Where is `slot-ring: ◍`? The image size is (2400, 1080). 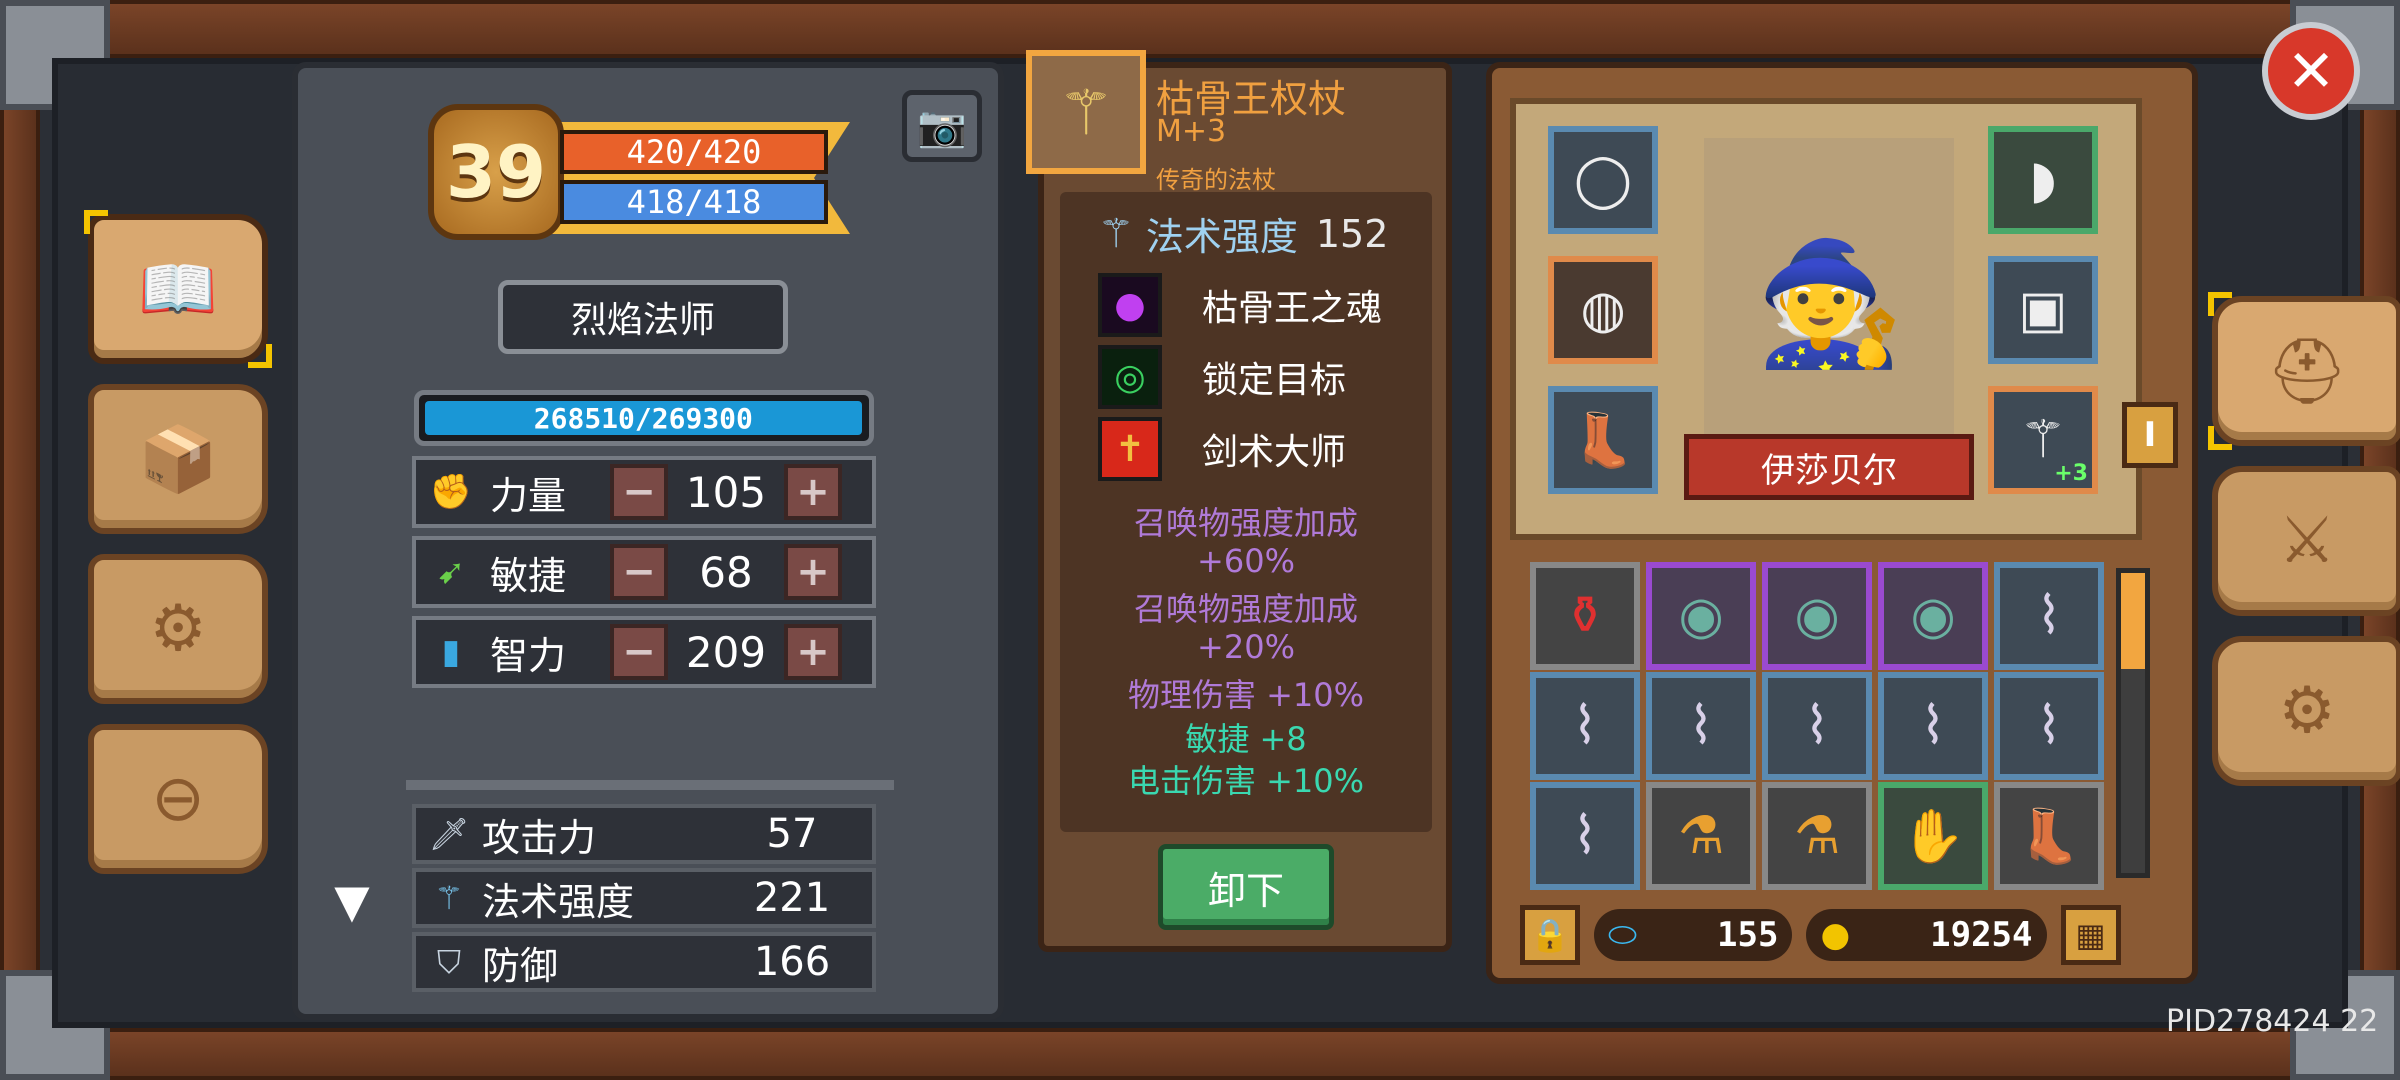 slot-ring: ◍ is located at coordinates (1603, 310).